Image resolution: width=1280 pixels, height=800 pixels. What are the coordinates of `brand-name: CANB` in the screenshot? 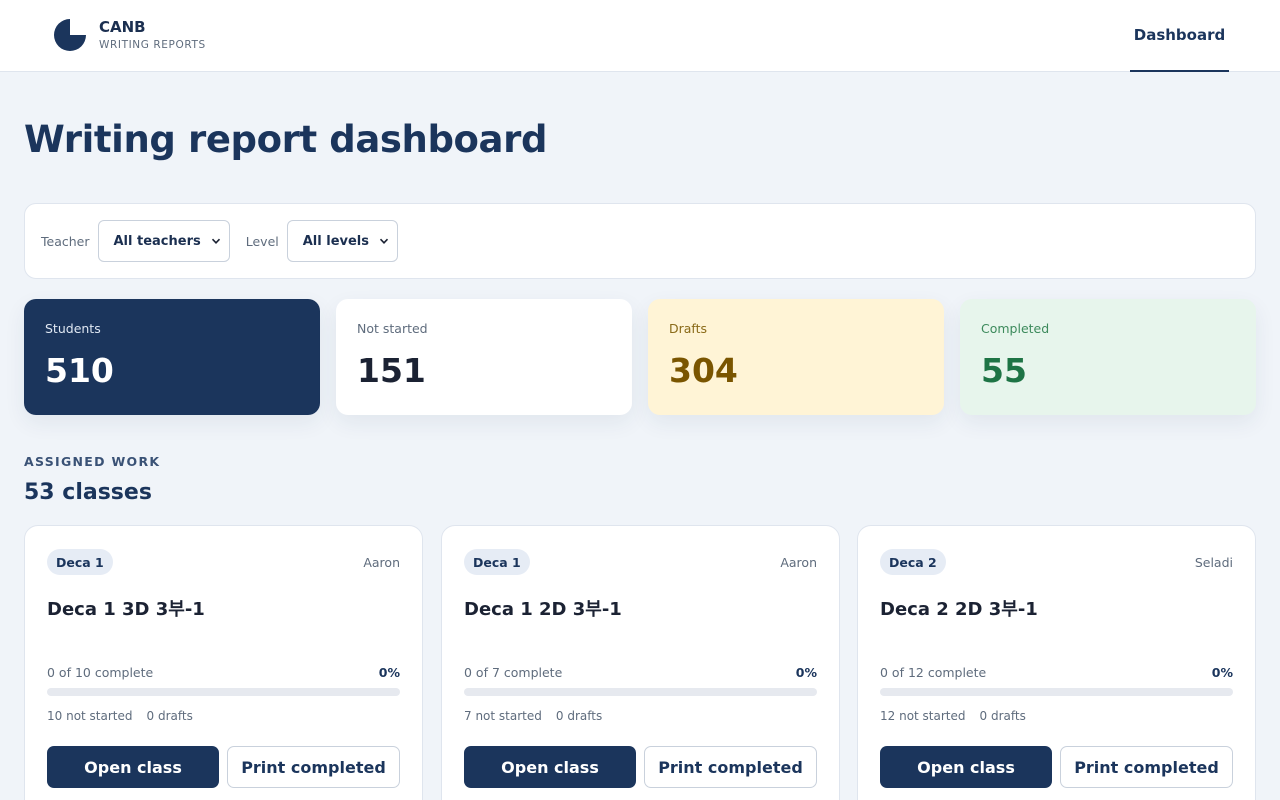 It's located at (122, 27).